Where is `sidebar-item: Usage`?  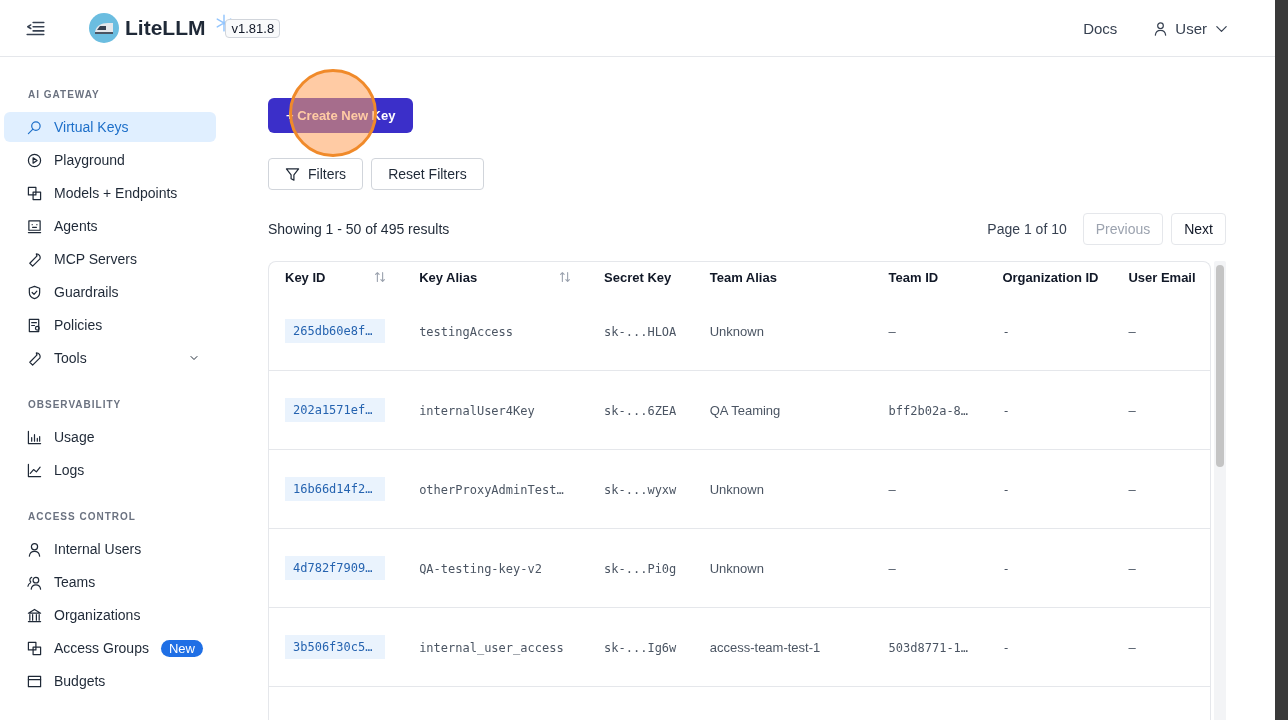 sidebar-item: Usage is located at coordinates (110, 437).